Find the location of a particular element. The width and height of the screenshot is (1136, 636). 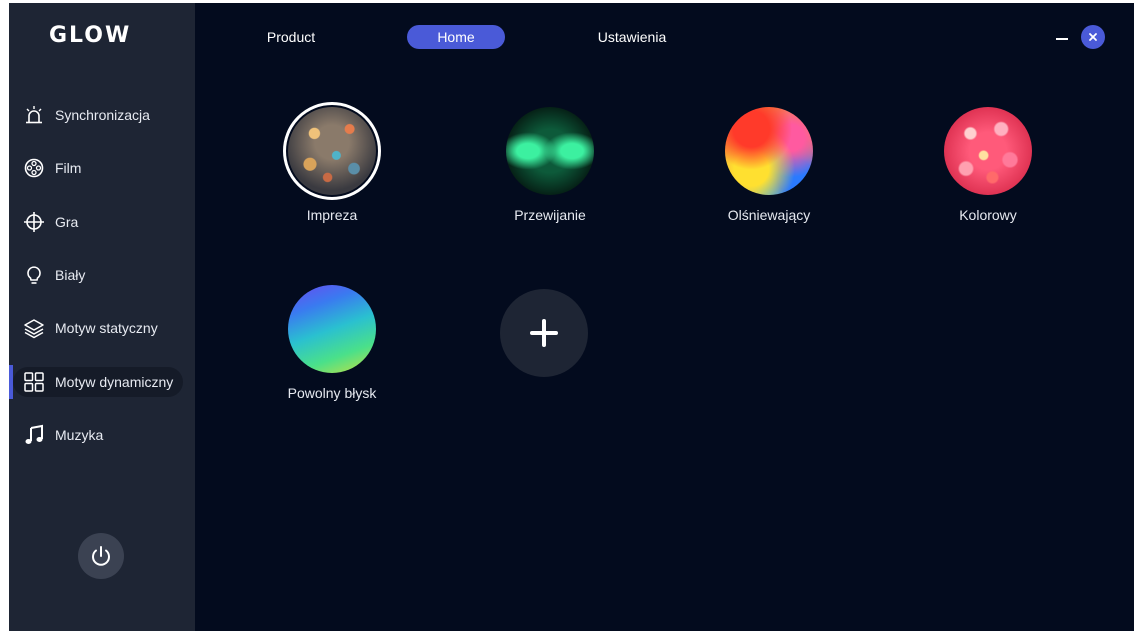

sidebar-item-motyw-statyczny: Motyw statyczny is located at coordinates (102, 328).